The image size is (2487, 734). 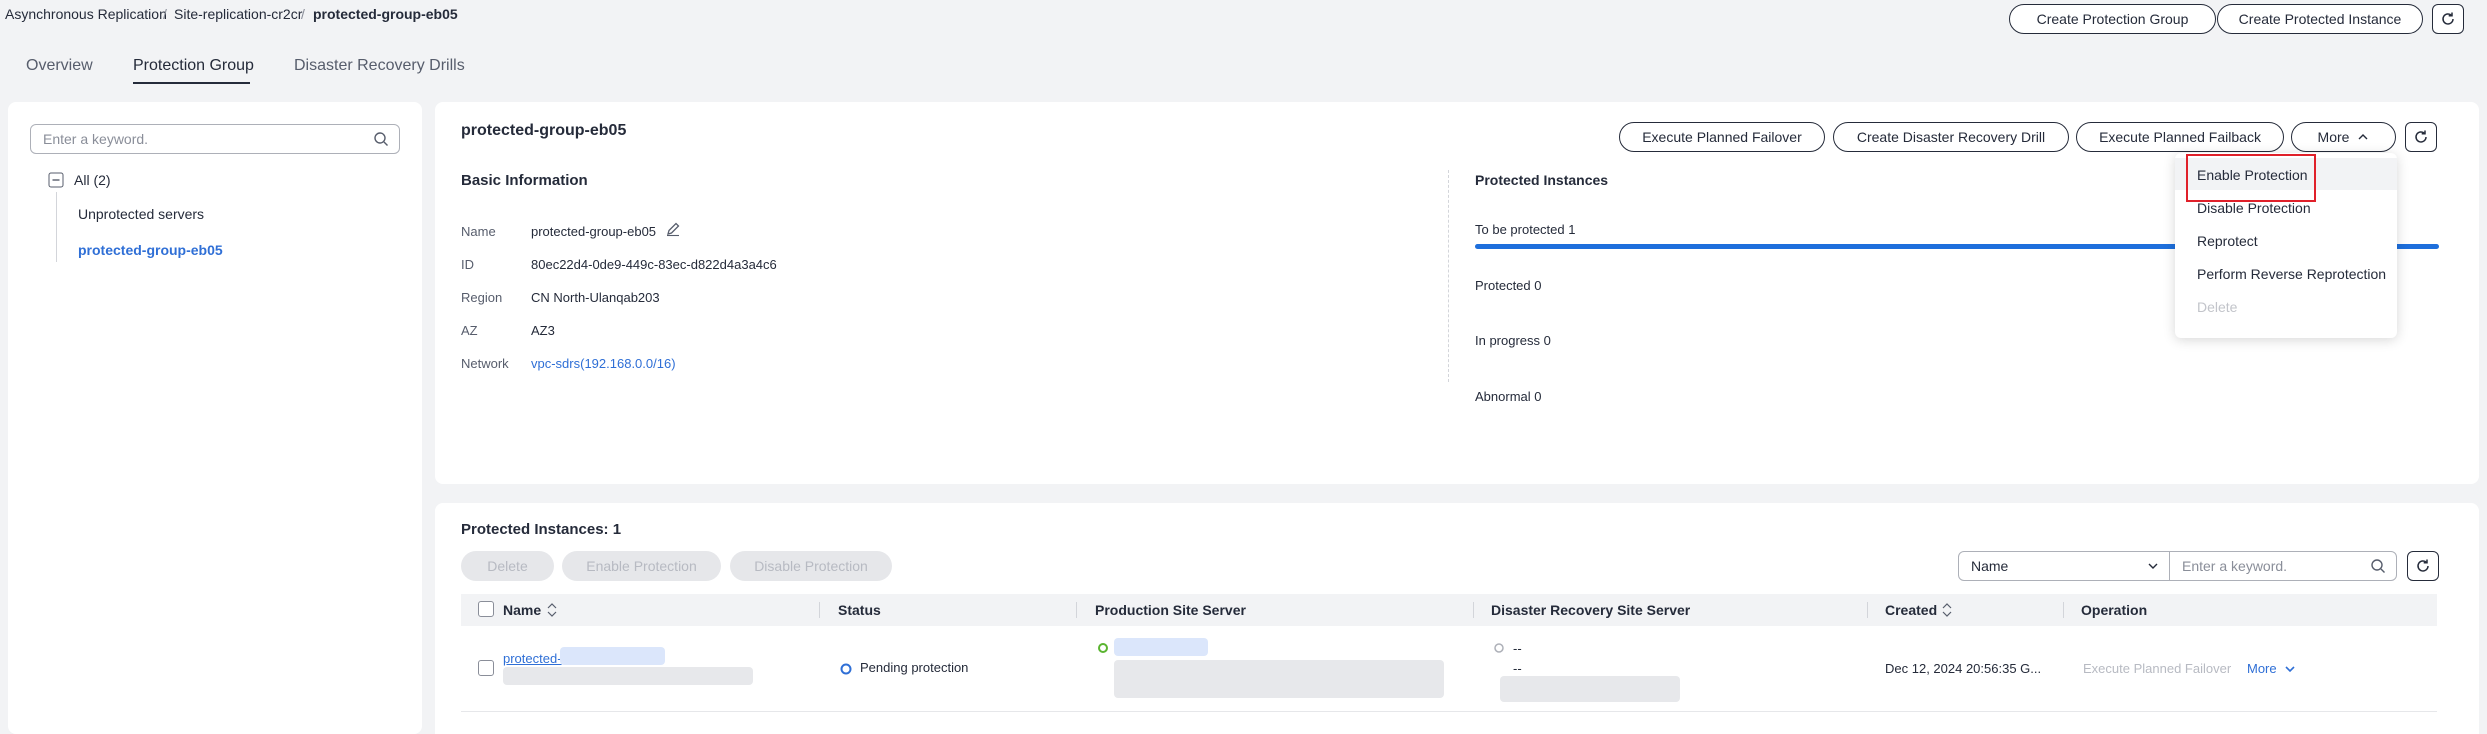 I want to click on status-text: Pending protection, so click(x=914, y=667).